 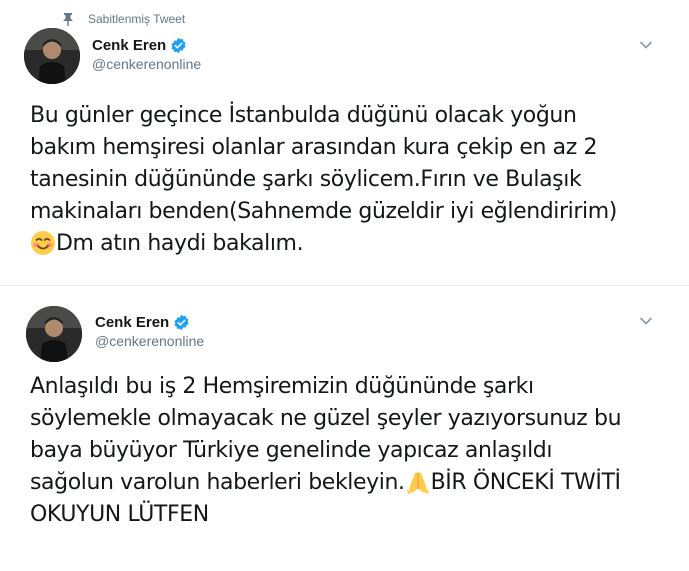 I want to click on tweet-line-text: Dm atın haydi bakalım., so click(x=180, y=243).